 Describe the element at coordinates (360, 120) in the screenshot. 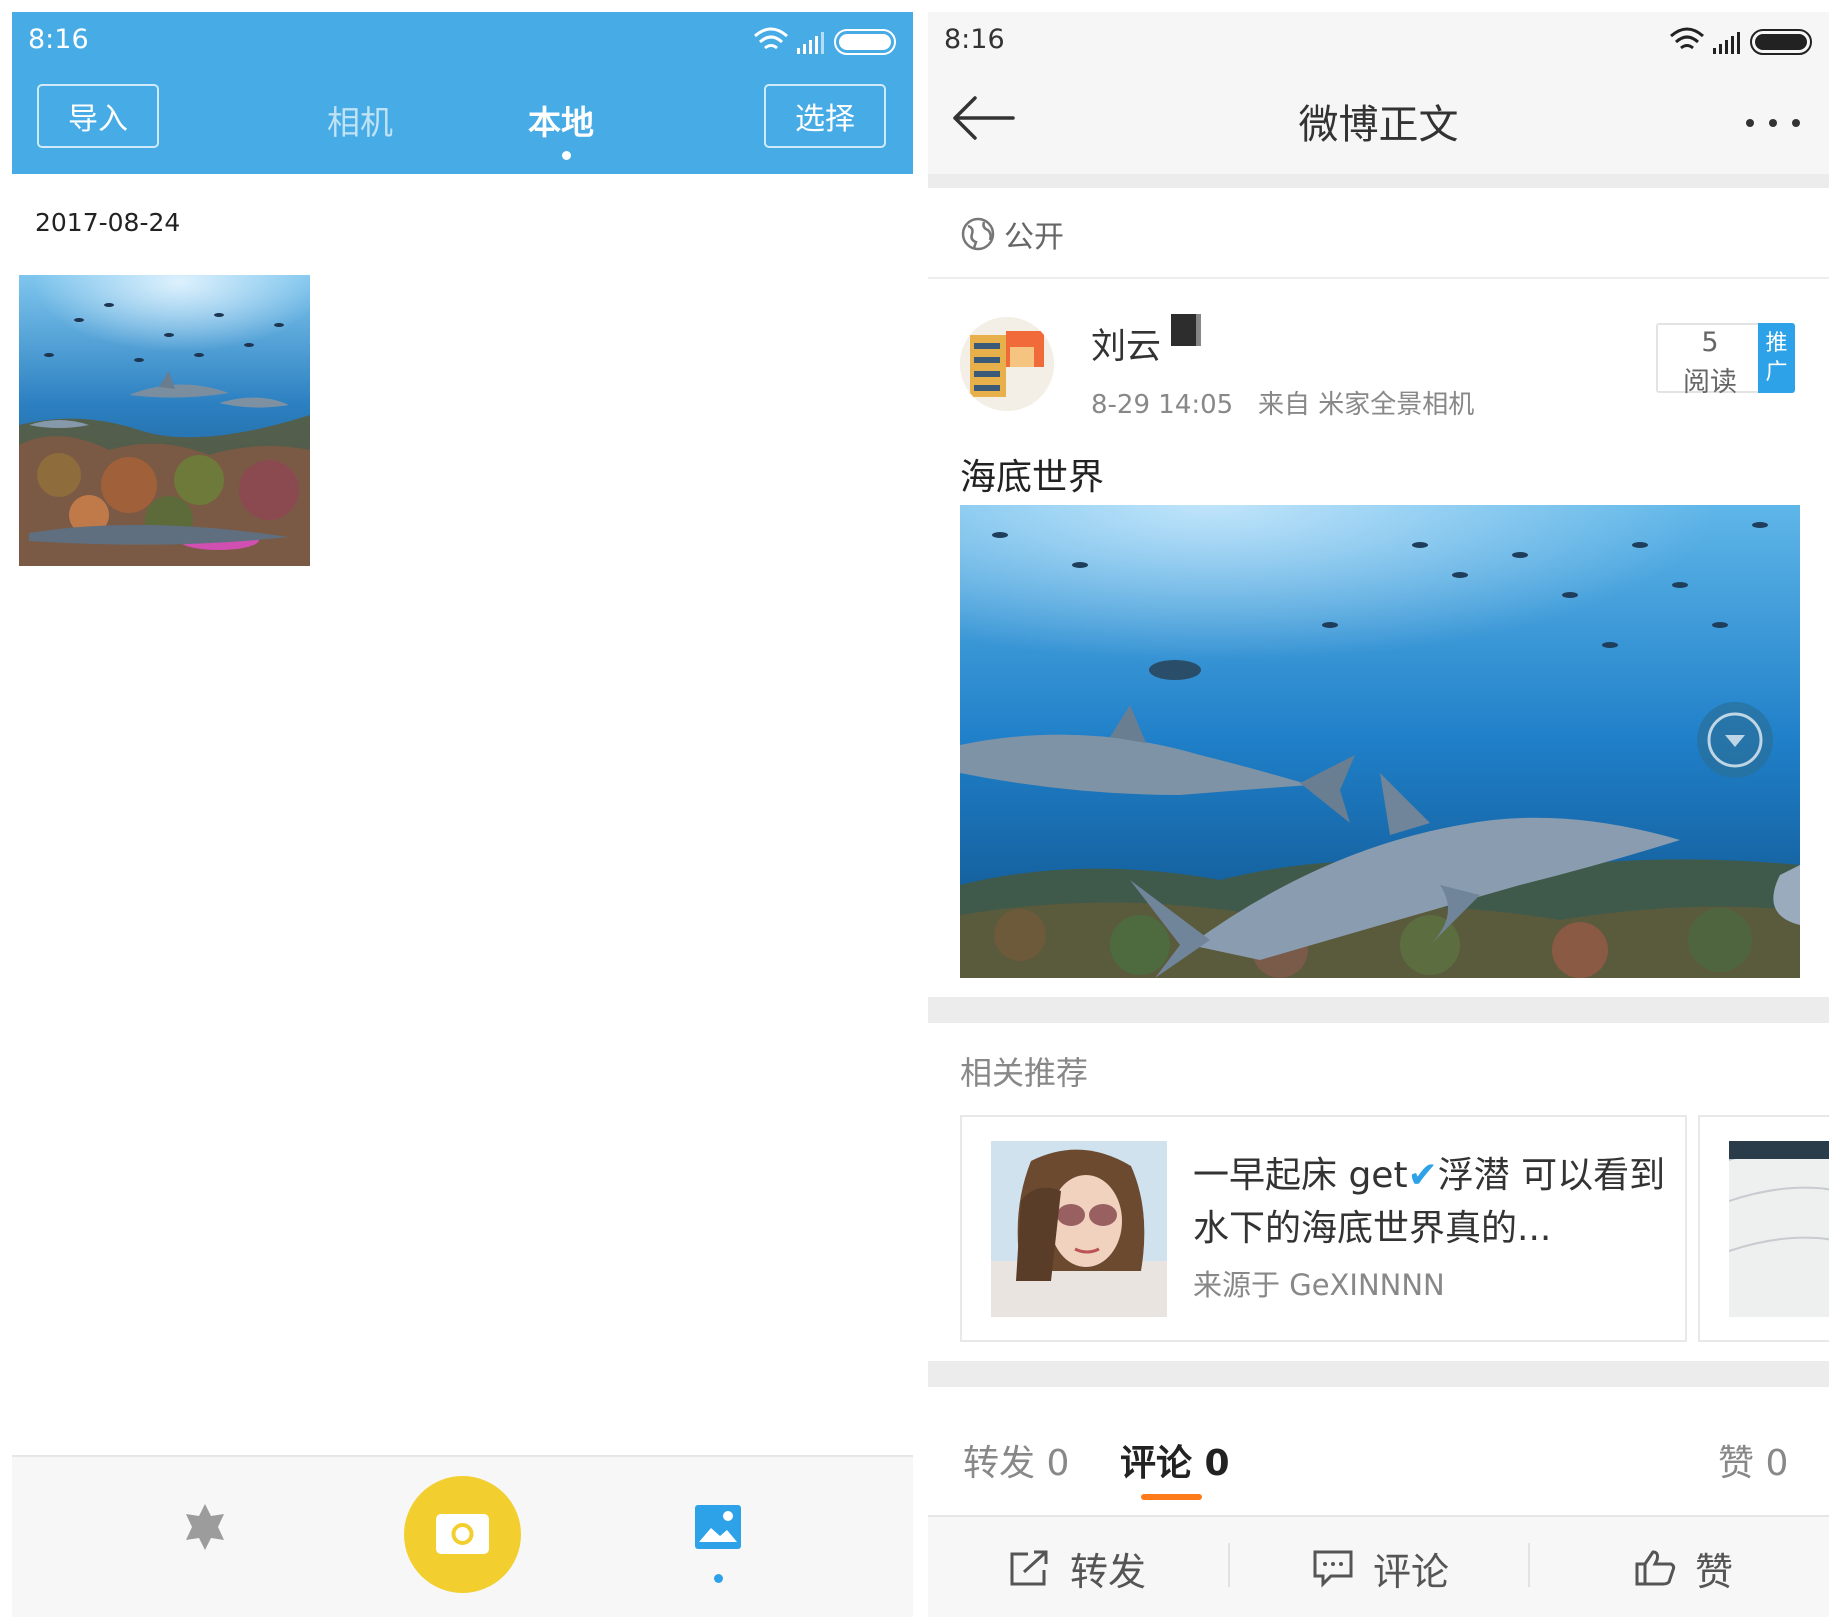

I see `tab-camera: 相机` at that location.